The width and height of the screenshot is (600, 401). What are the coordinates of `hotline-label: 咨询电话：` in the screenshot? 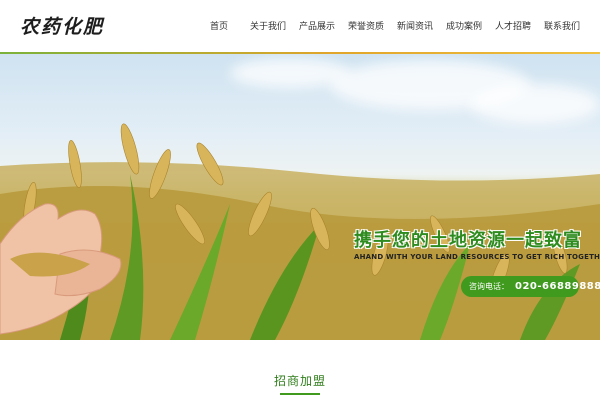 It's located at (489, 286).